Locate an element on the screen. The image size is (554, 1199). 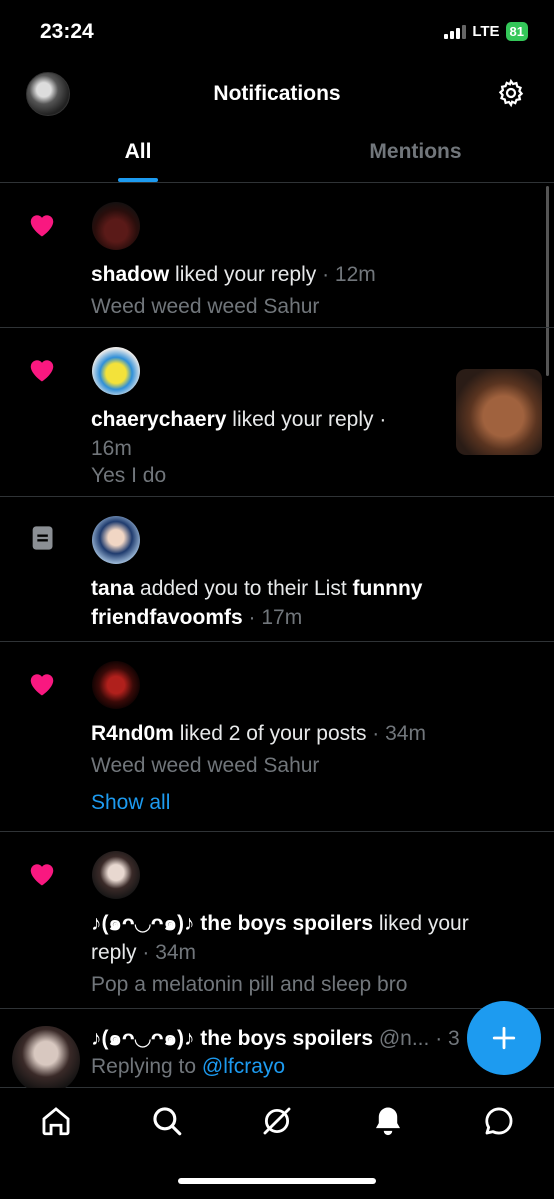
active-tab-indicator is located at coordinates (138, 180).